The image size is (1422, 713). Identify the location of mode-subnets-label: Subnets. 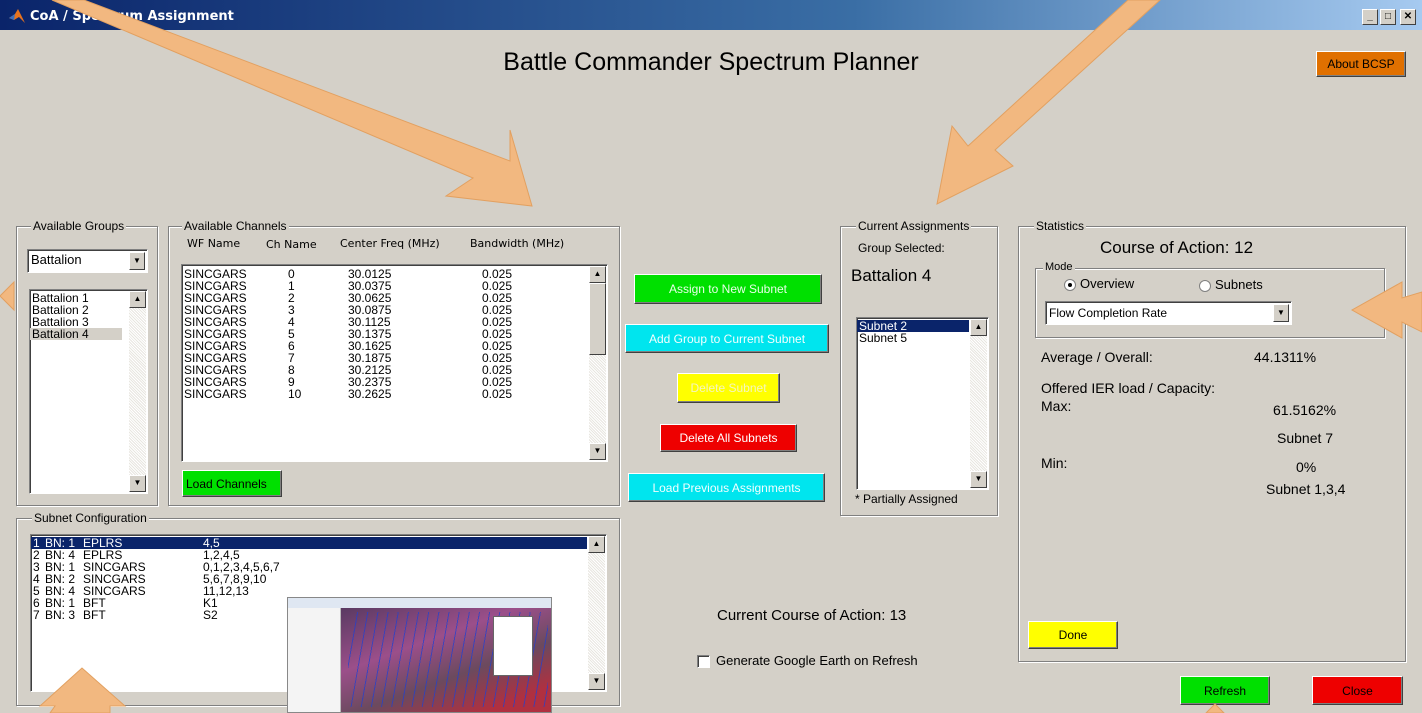
(1239, 284).